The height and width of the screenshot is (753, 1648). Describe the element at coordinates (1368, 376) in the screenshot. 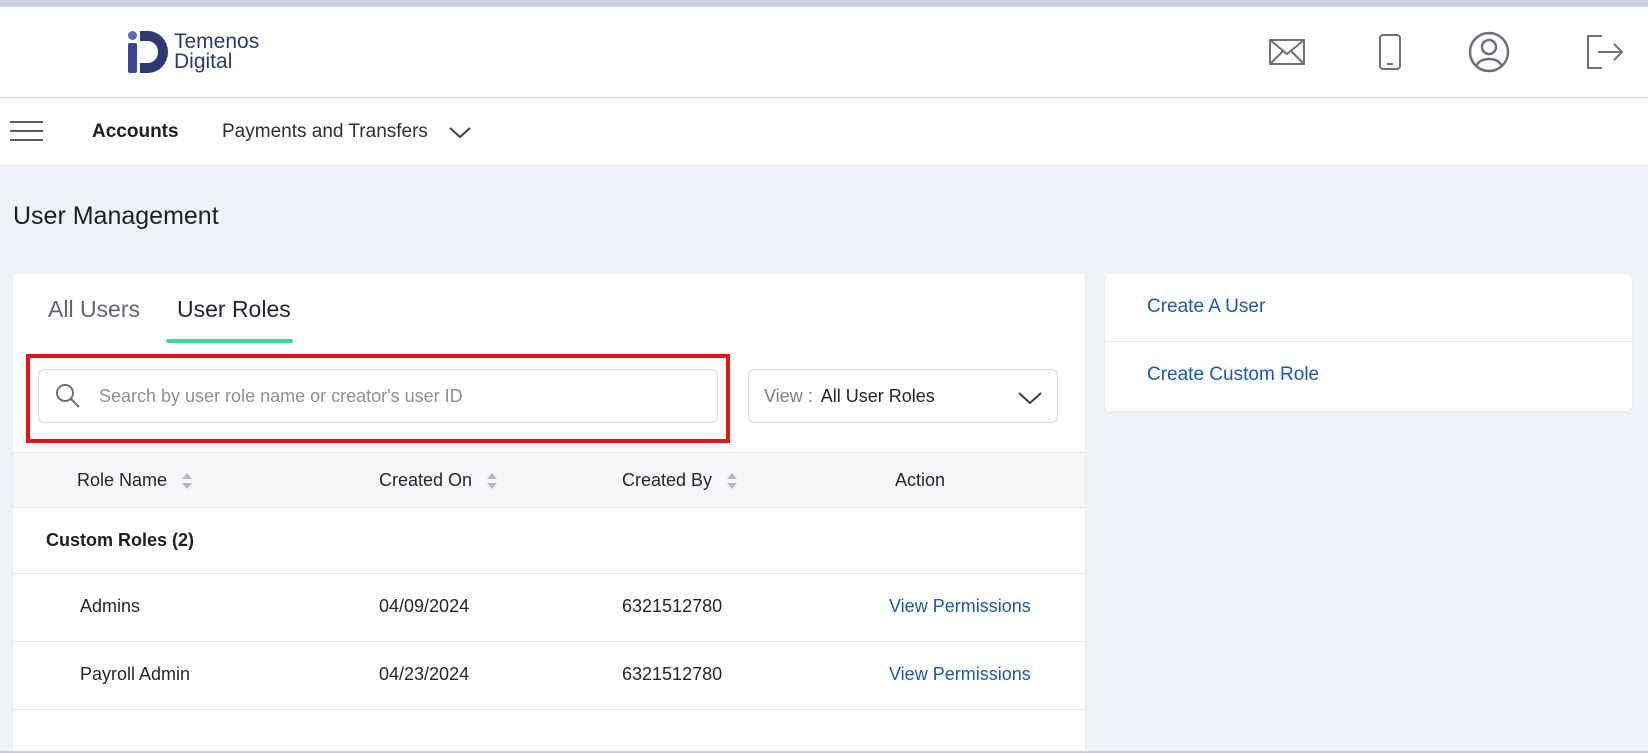

I see `create-custom-role-item: Create Custom Role` at that location.